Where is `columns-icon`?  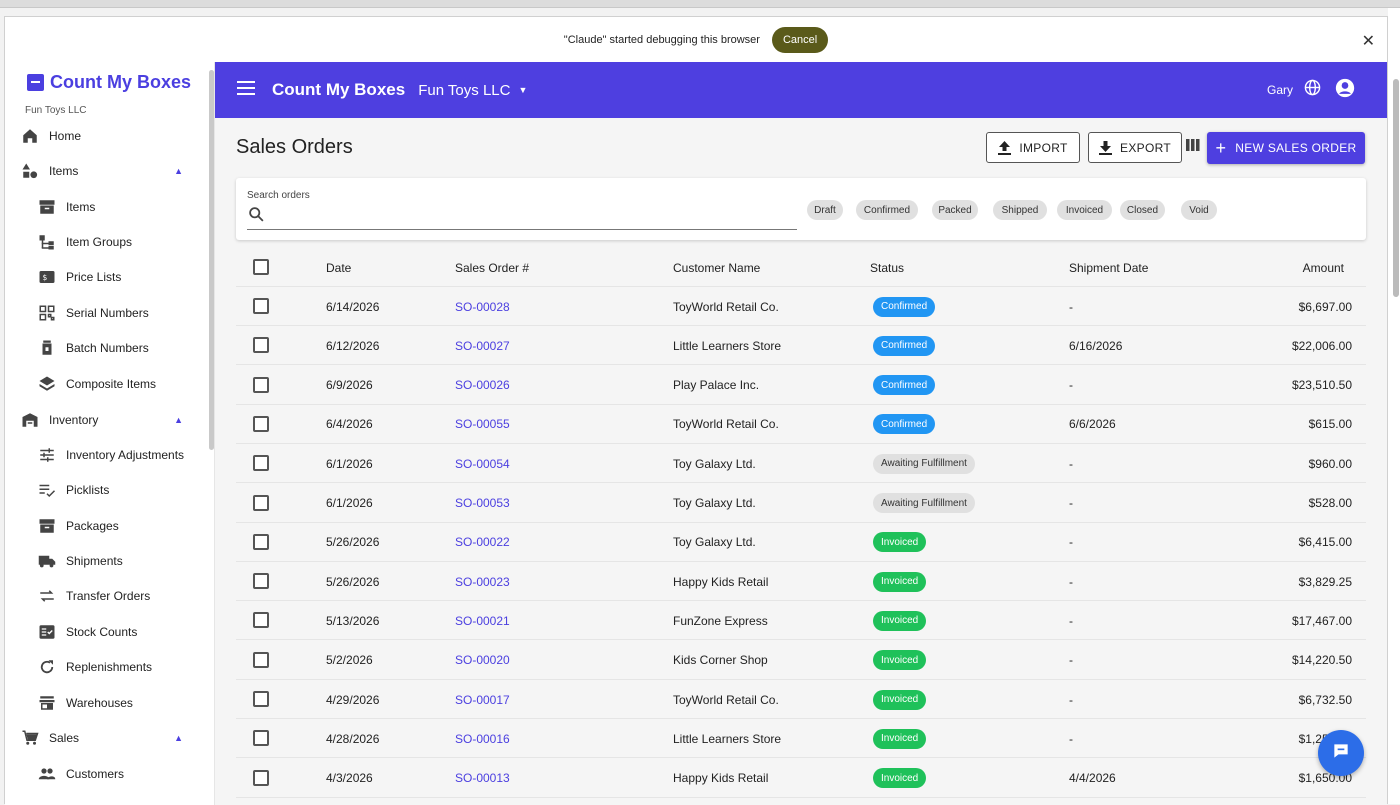
columns-icon is located at coordinates (1193, 147).